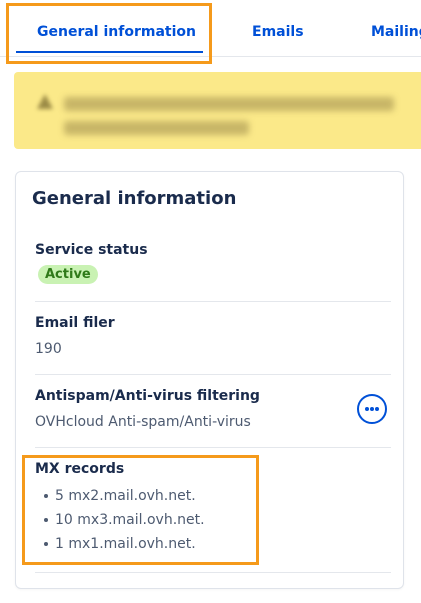 The width and height of the screenshot is (421, 603). I want to click on service-status-label: Service status, so click(91, 250).